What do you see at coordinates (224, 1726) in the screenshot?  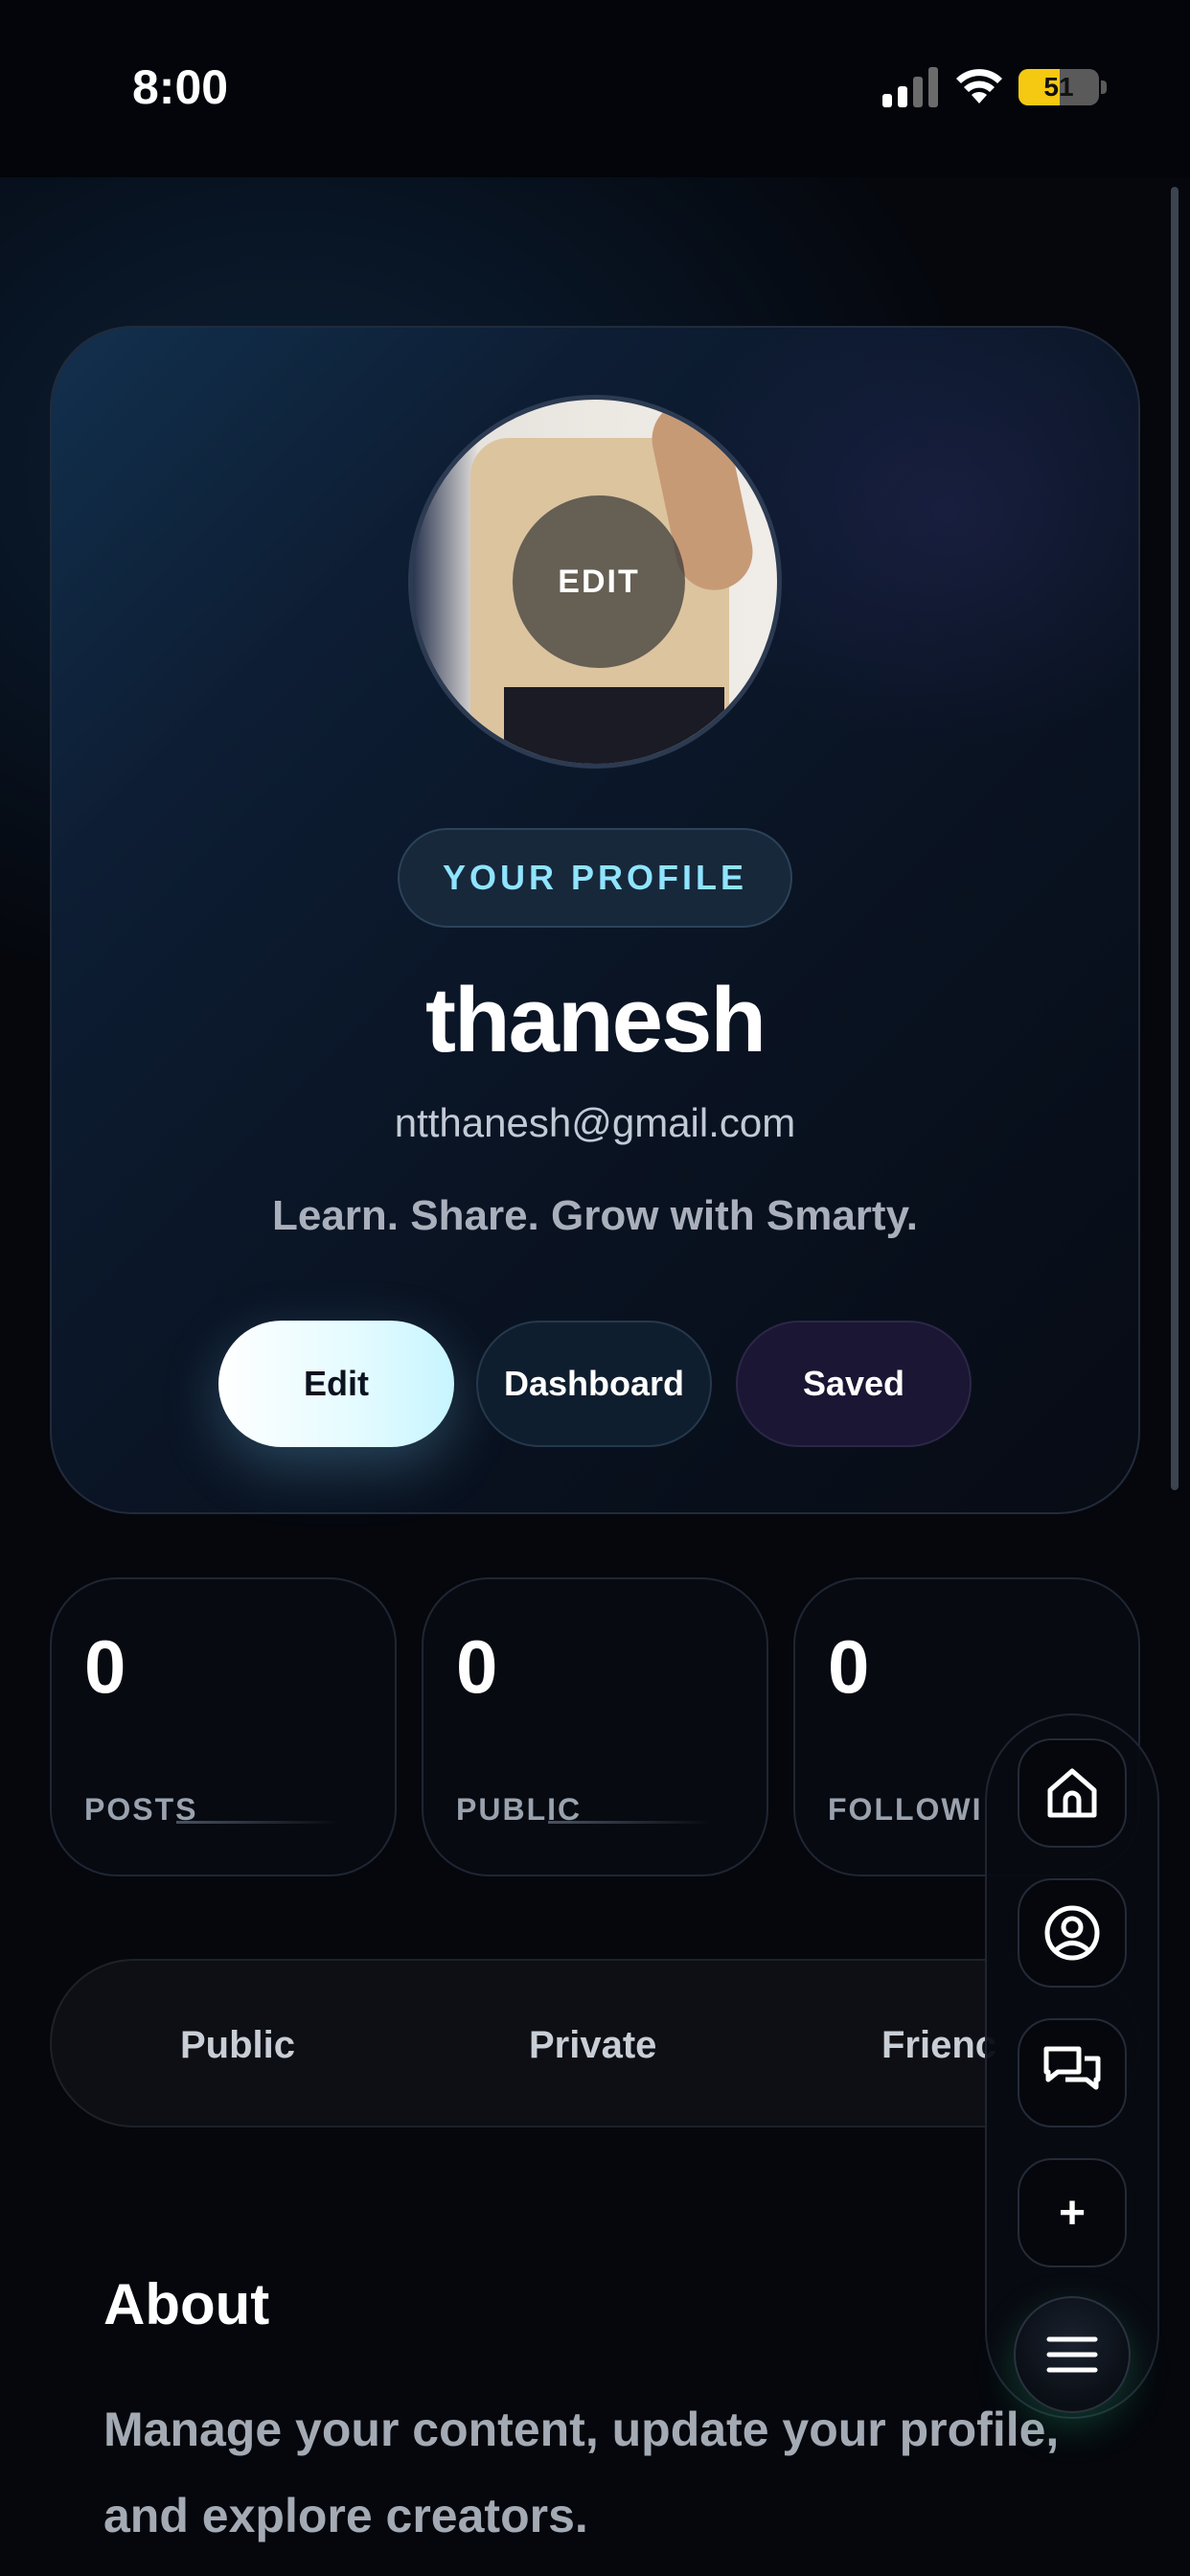 I see `stat-card-posts: 0 POSTS` at bounding box center [224, 1726].